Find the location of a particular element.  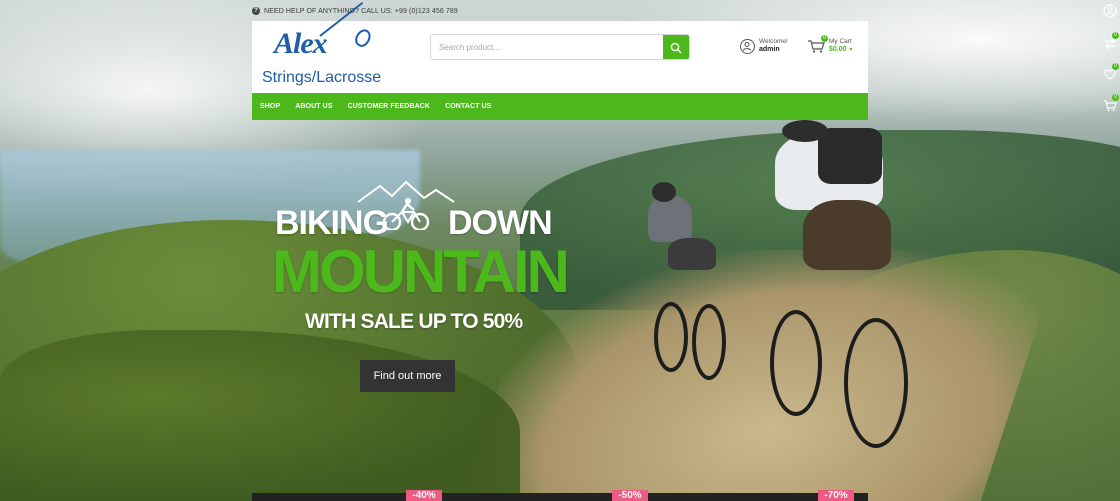

hero-line-mountain: MOUNTAIN is located at coordinates (421, 271).